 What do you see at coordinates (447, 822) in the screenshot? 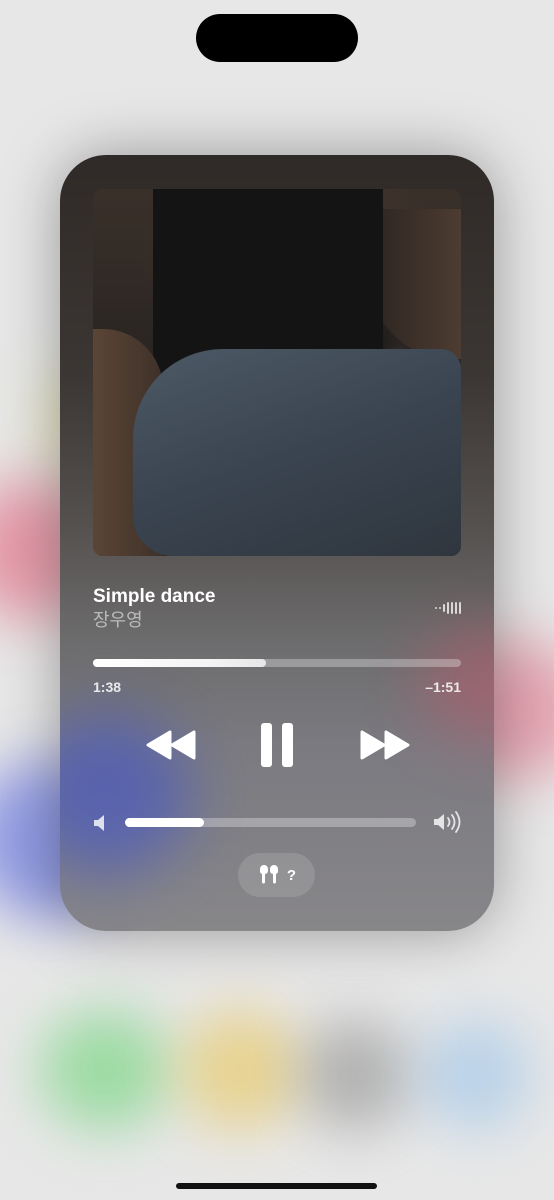
I see `speaker-high-icon` at bounding box center [447, 822].